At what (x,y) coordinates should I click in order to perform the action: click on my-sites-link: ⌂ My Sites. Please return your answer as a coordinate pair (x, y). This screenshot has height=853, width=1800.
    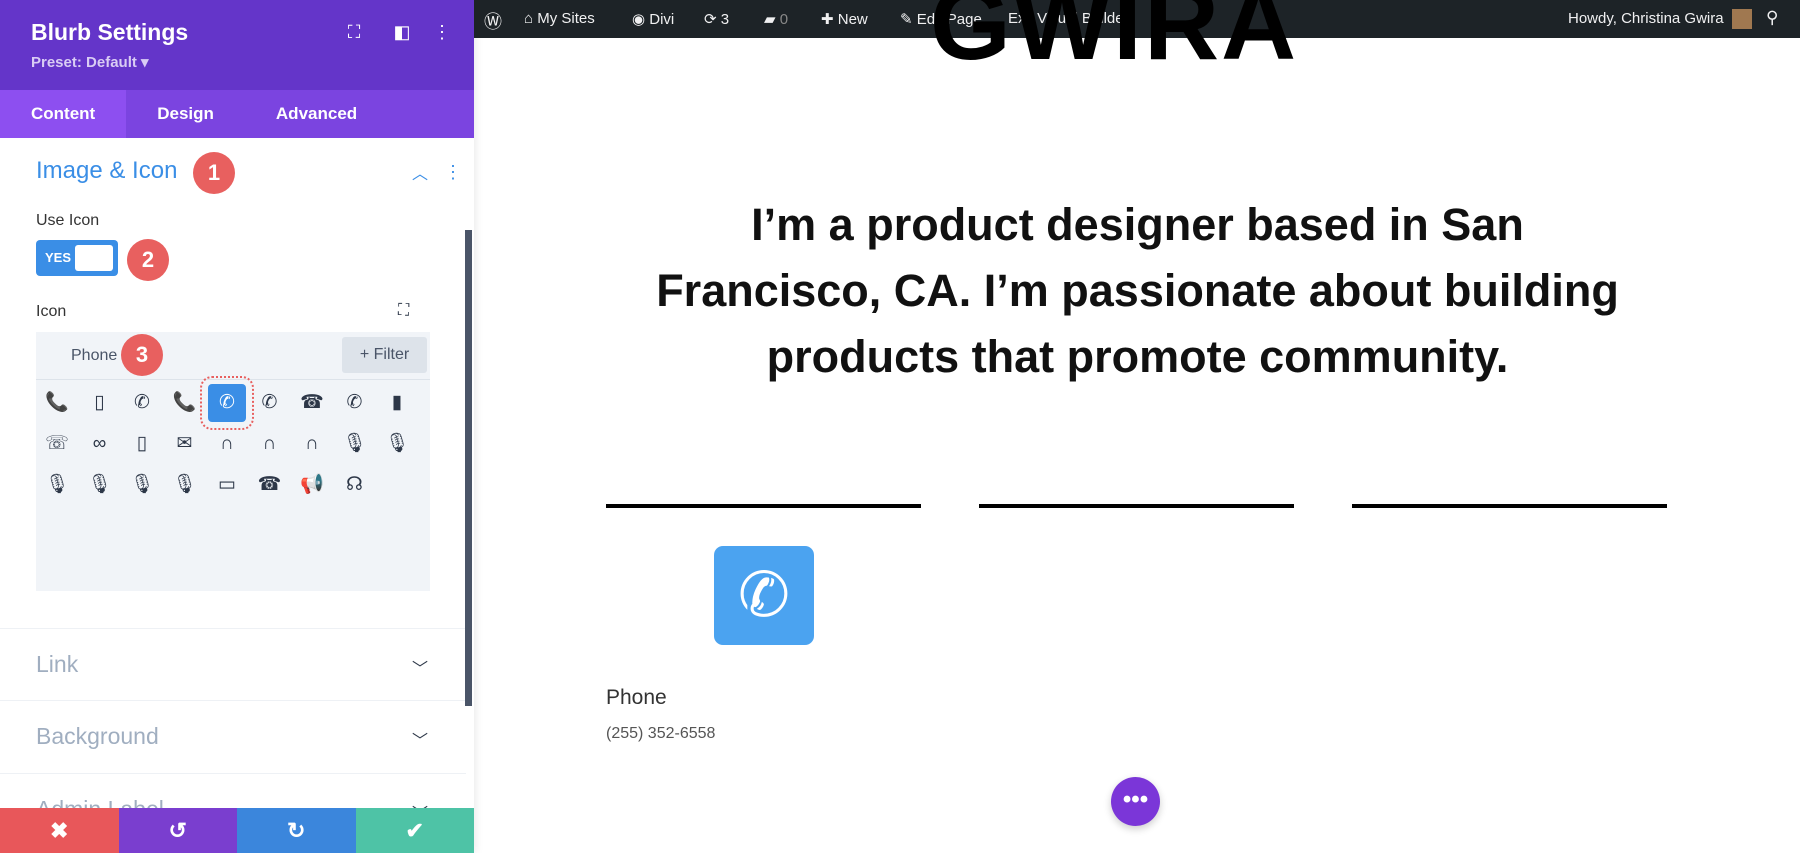
    Looking at the image, I should click on (559, 18).